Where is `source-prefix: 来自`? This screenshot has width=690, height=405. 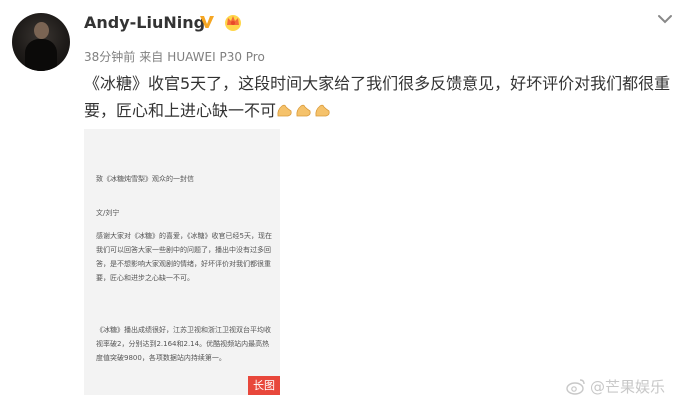
source-prefix: 来自 is located at coordinates (151, 57).